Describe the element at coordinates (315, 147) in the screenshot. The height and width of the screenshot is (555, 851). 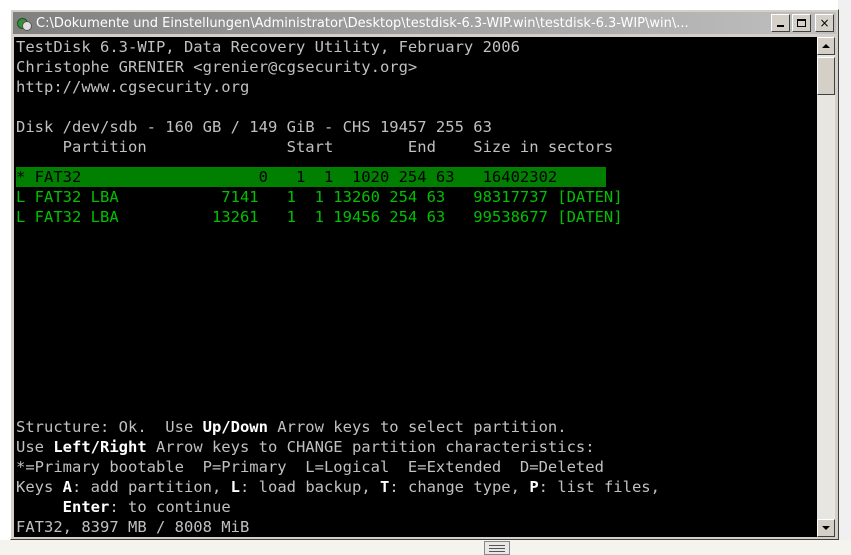
I see `partition-table-header: Partition Start End Size in sectors` at that location.